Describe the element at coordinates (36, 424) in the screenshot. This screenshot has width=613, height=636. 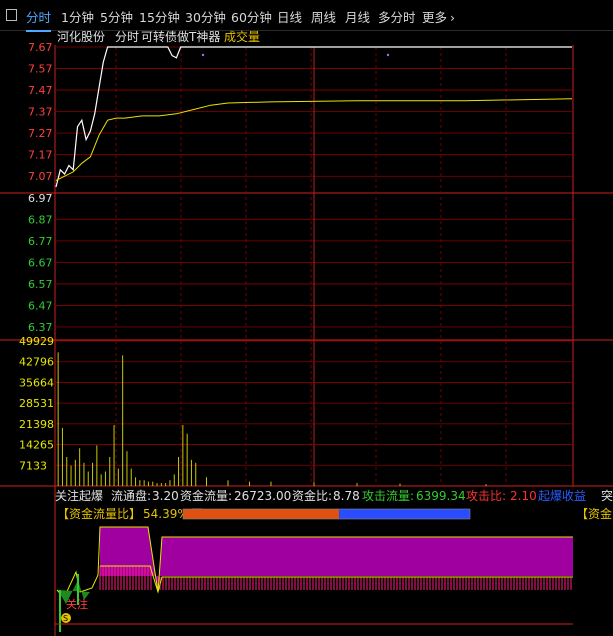
I see `volume-tick: 21398` at that location.